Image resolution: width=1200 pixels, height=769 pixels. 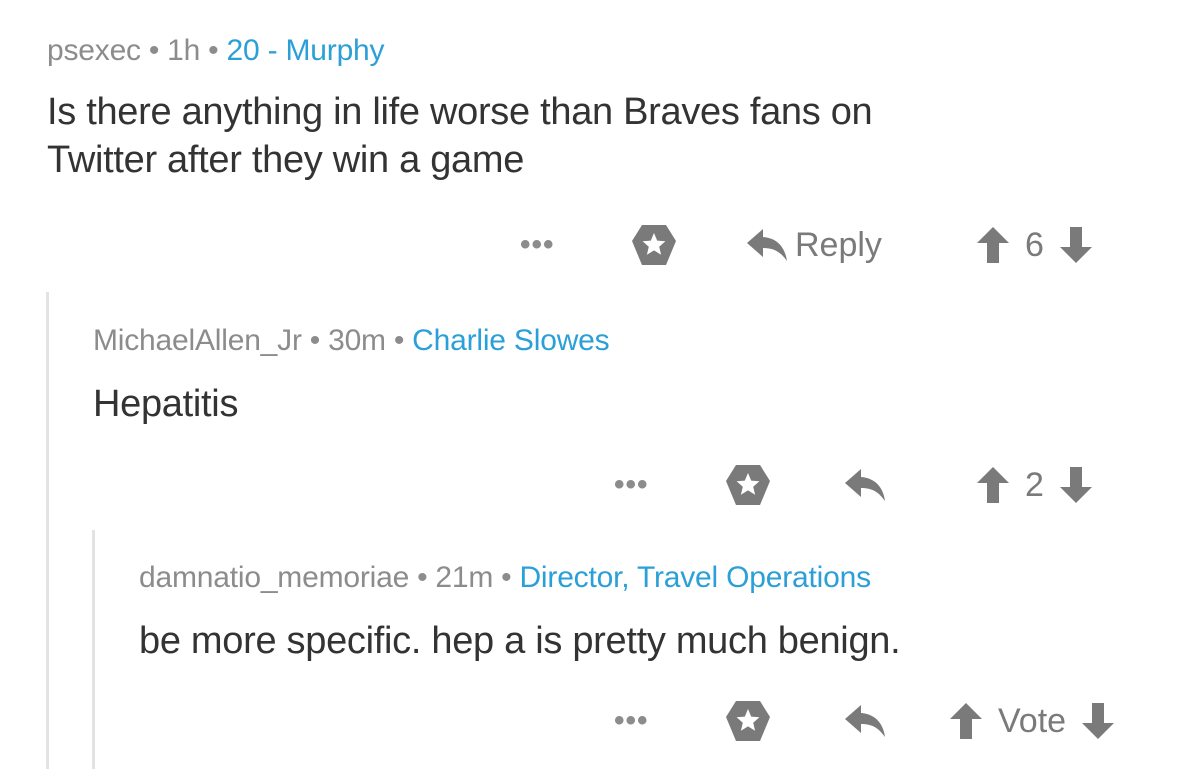 I want to click on comment-text: Hepatitis, so click(x=166, y=404).